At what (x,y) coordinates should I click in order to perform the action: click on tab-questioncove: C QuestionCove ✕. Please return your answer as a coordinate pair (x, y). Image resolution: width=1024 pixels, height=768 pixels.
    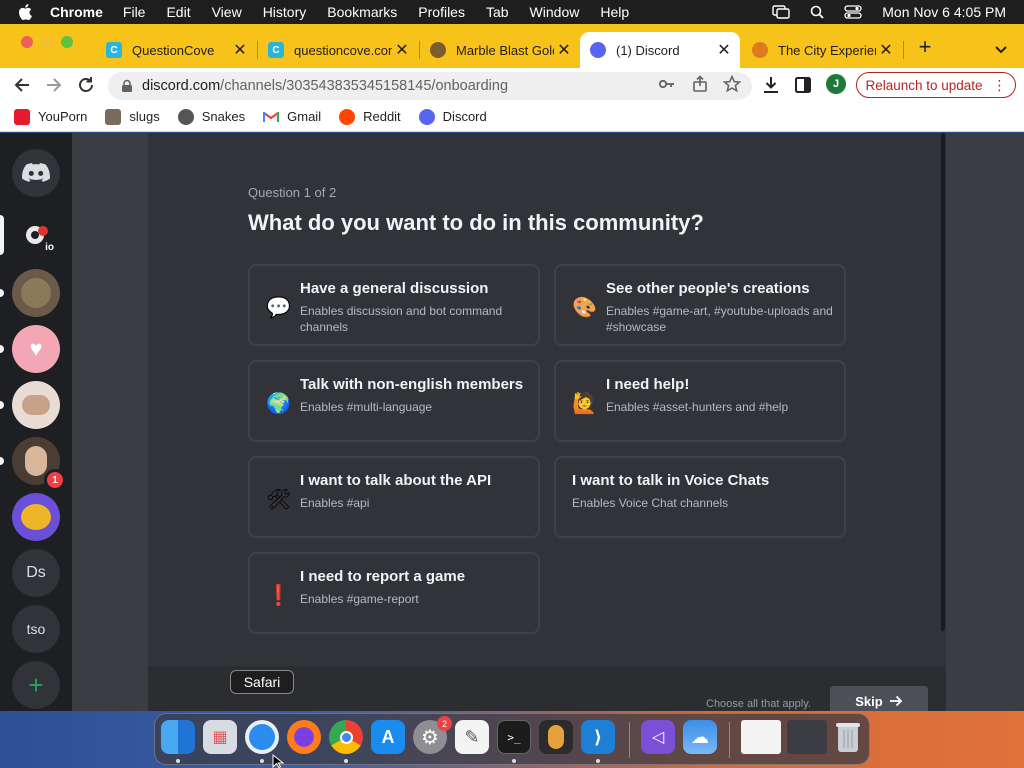
    Looking at the image, I should click on (176, 50).